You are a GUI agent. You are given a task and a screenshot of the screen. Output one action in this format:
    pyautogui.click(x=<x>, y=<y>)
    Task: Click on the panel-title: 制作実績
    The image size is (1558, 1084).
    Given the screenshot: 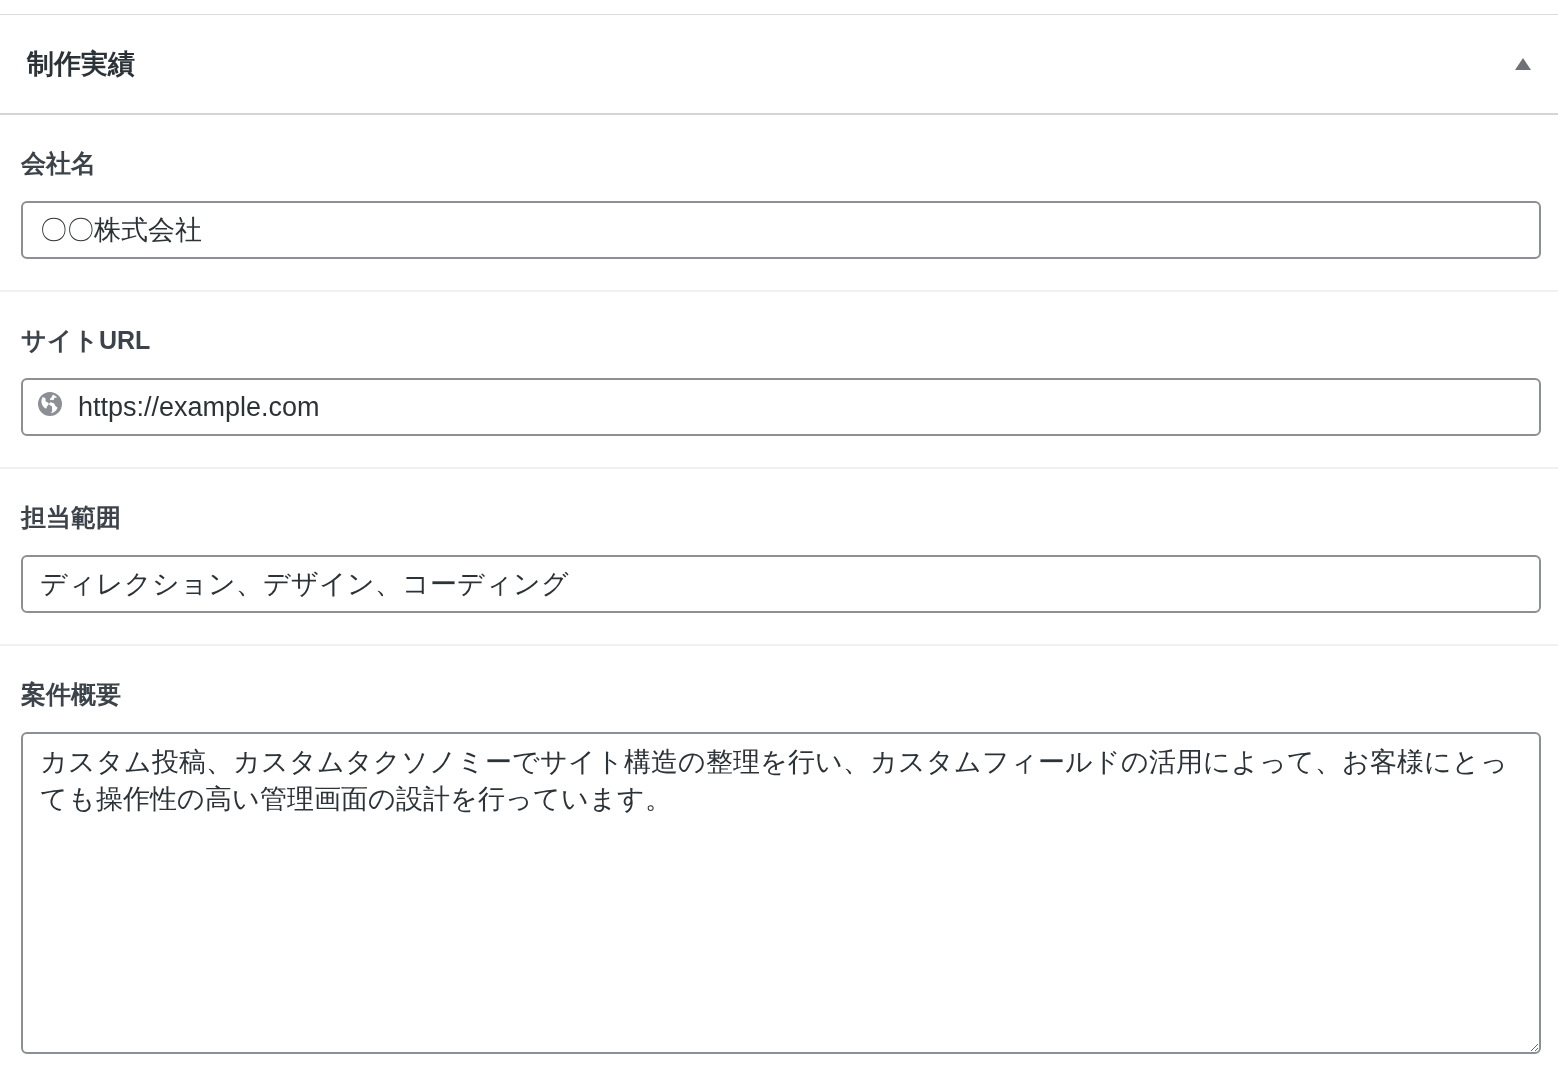 What is the action you would take?
    pyautogui.click(x=81, y=64)
    